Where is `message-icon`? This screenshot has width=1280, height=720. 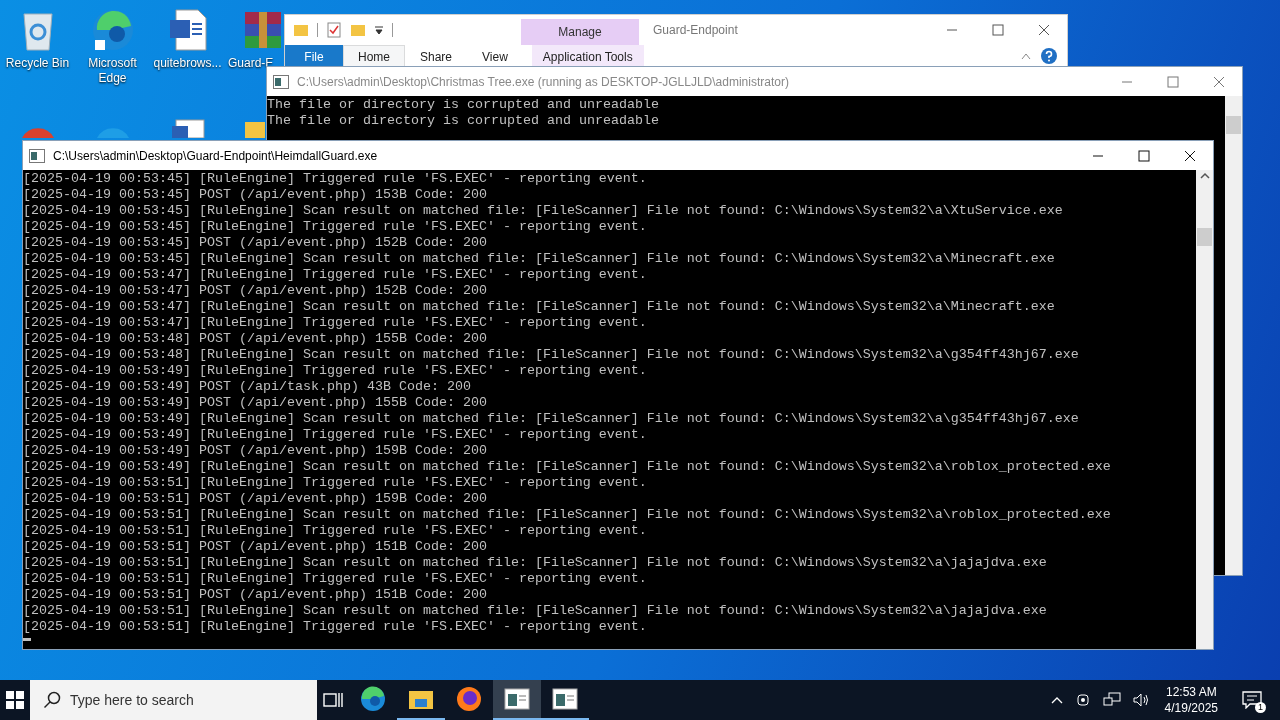 message-icon is located at coordinates (1252, 700).